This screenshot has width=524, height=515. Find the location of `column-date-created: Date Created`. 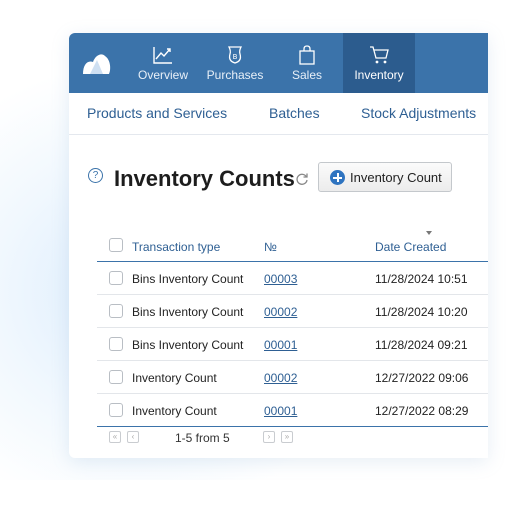

column-date-created: Date Created is located at coordinates (410, 247).